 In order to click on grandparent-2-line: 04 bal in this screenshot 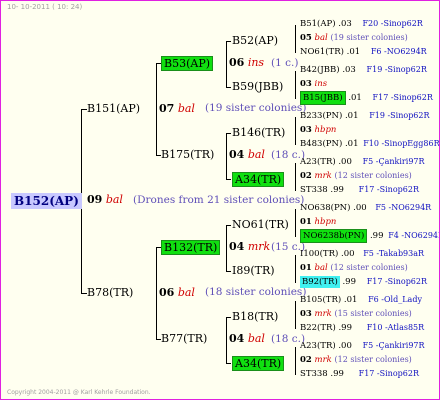, I will do `click(247, 154)`.